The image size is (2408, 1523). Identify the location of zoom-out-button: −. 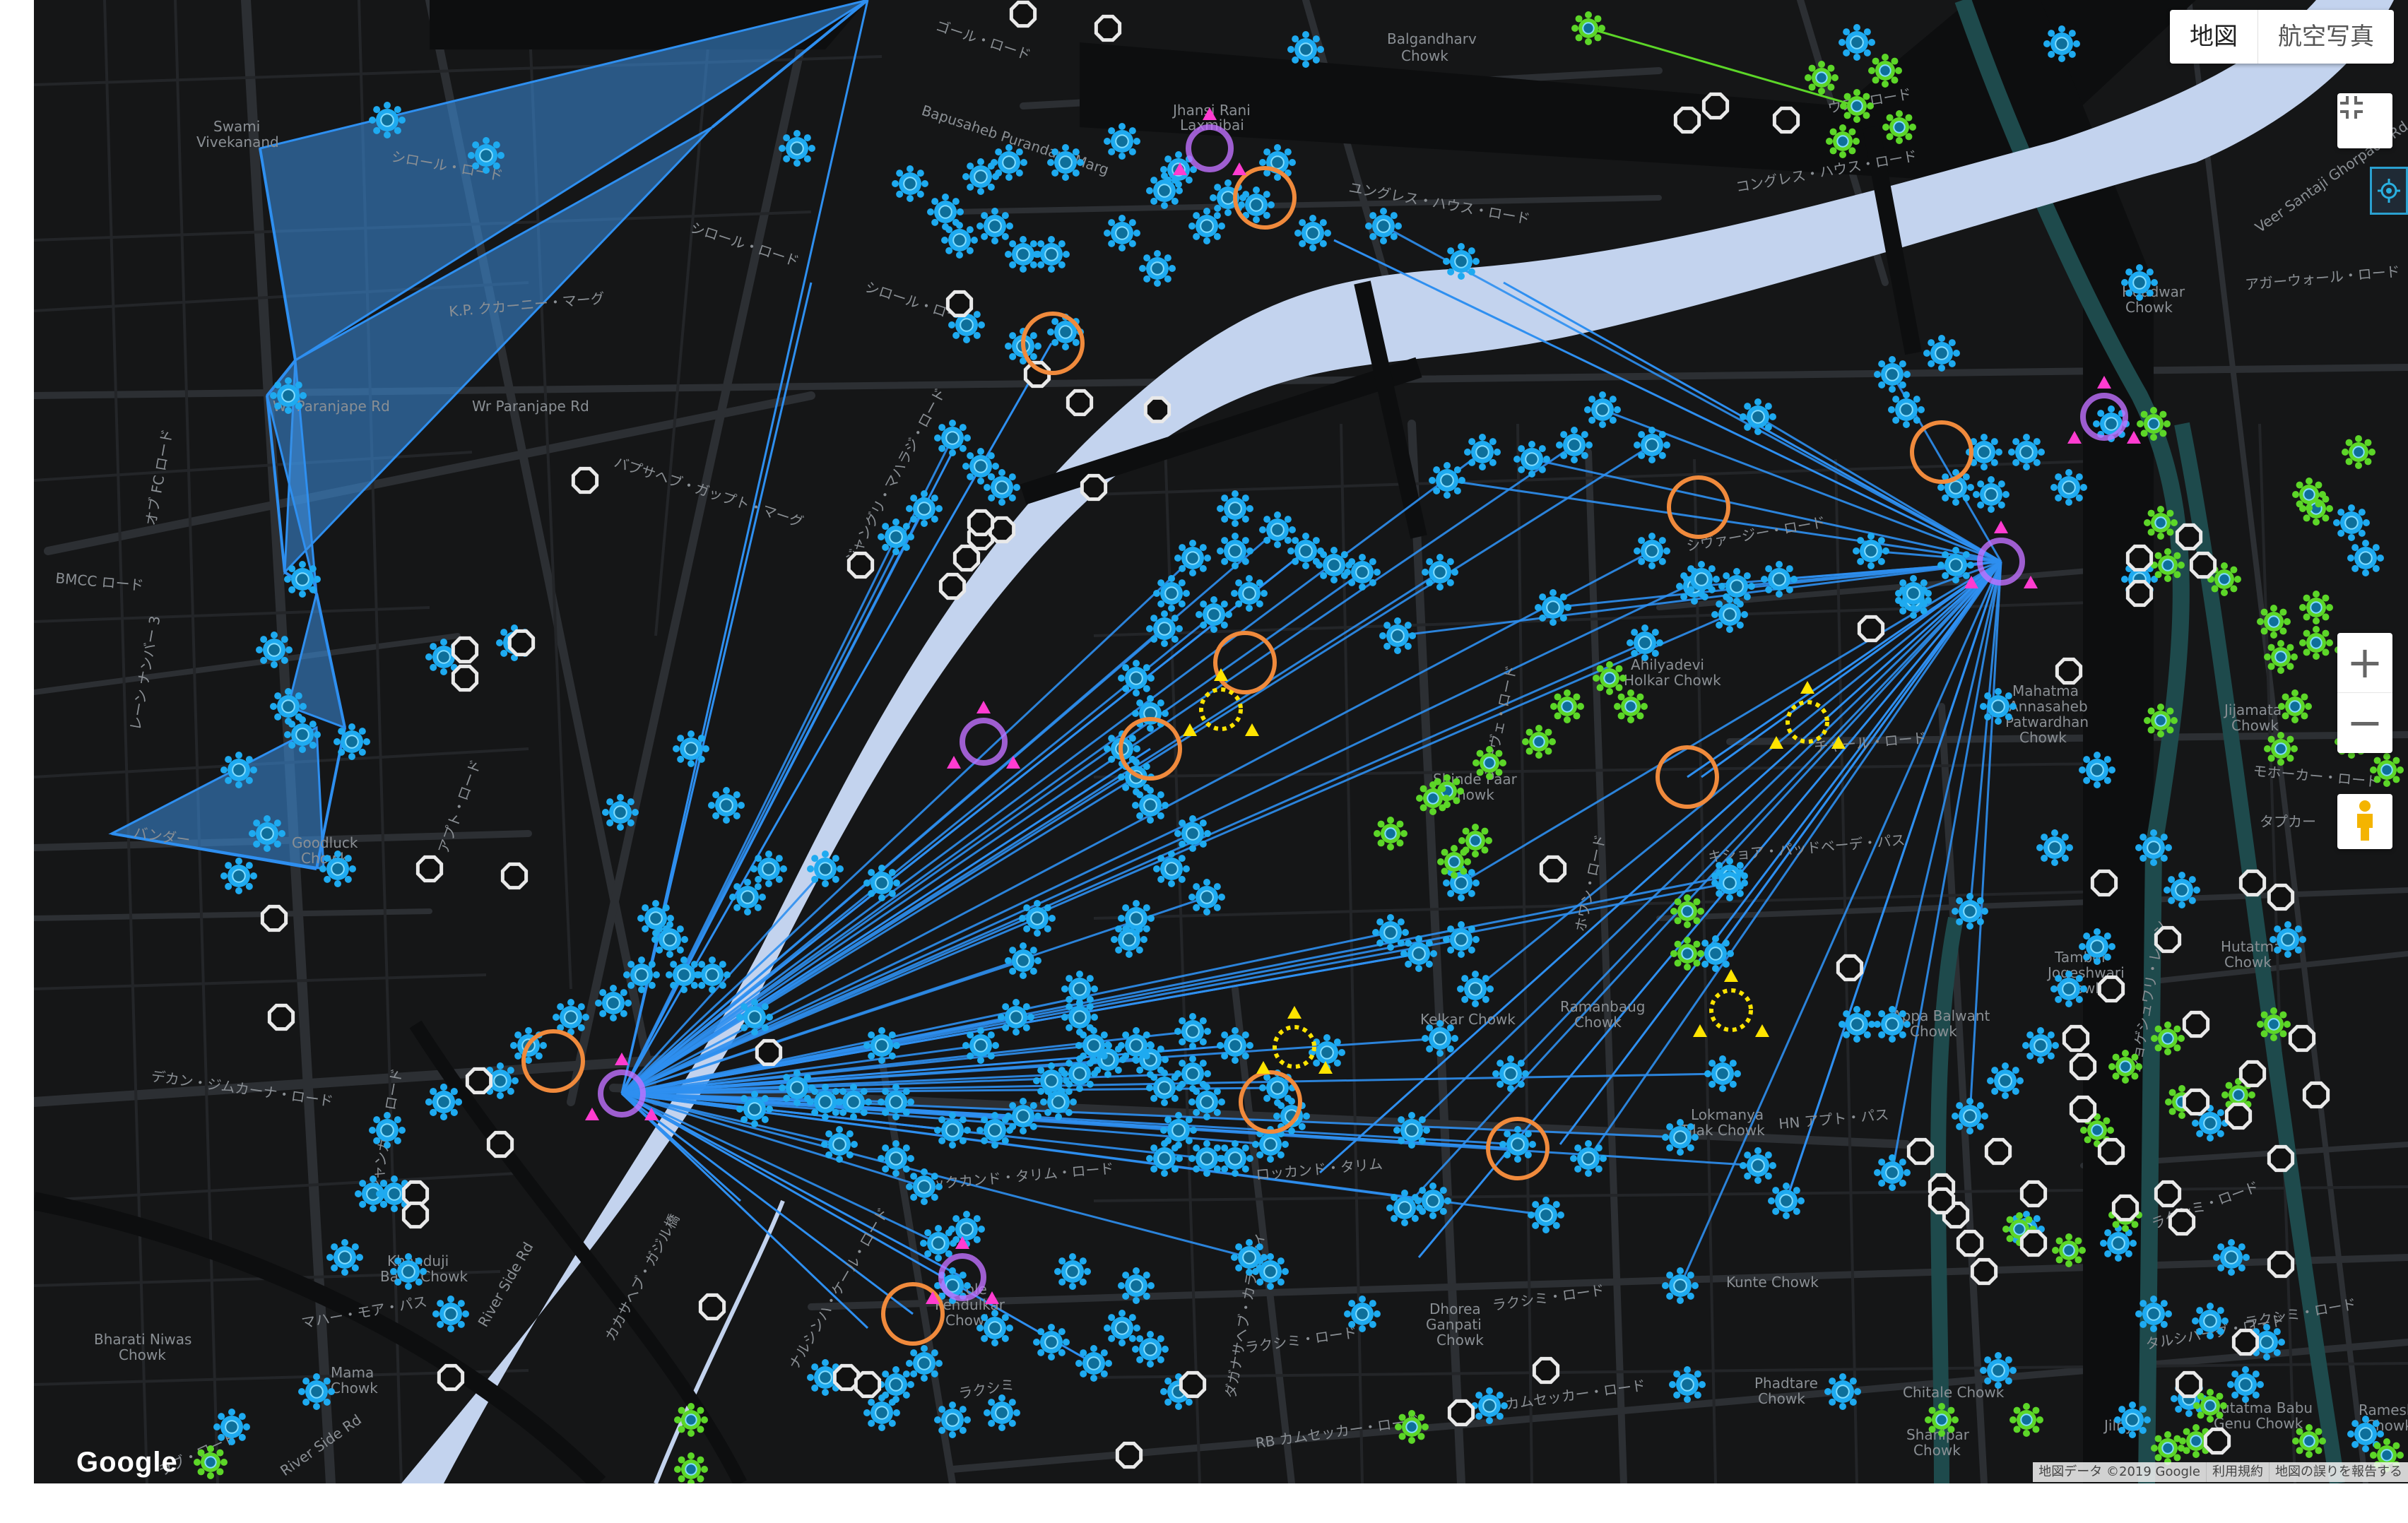
(2364, 722).